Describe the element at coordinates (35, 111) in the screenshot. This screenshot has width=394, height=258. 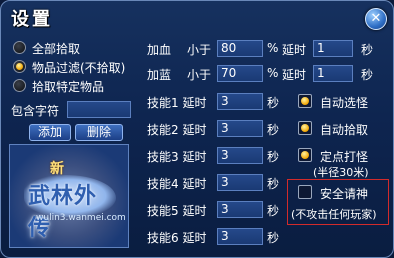
I see `contains-text-label: 包含字符` at that location.